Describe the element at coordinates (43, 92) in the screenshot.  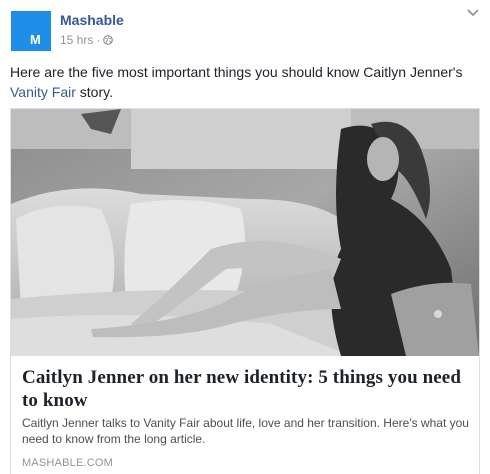
I see `vanity-fair-link: Vanity Fair` at that location.